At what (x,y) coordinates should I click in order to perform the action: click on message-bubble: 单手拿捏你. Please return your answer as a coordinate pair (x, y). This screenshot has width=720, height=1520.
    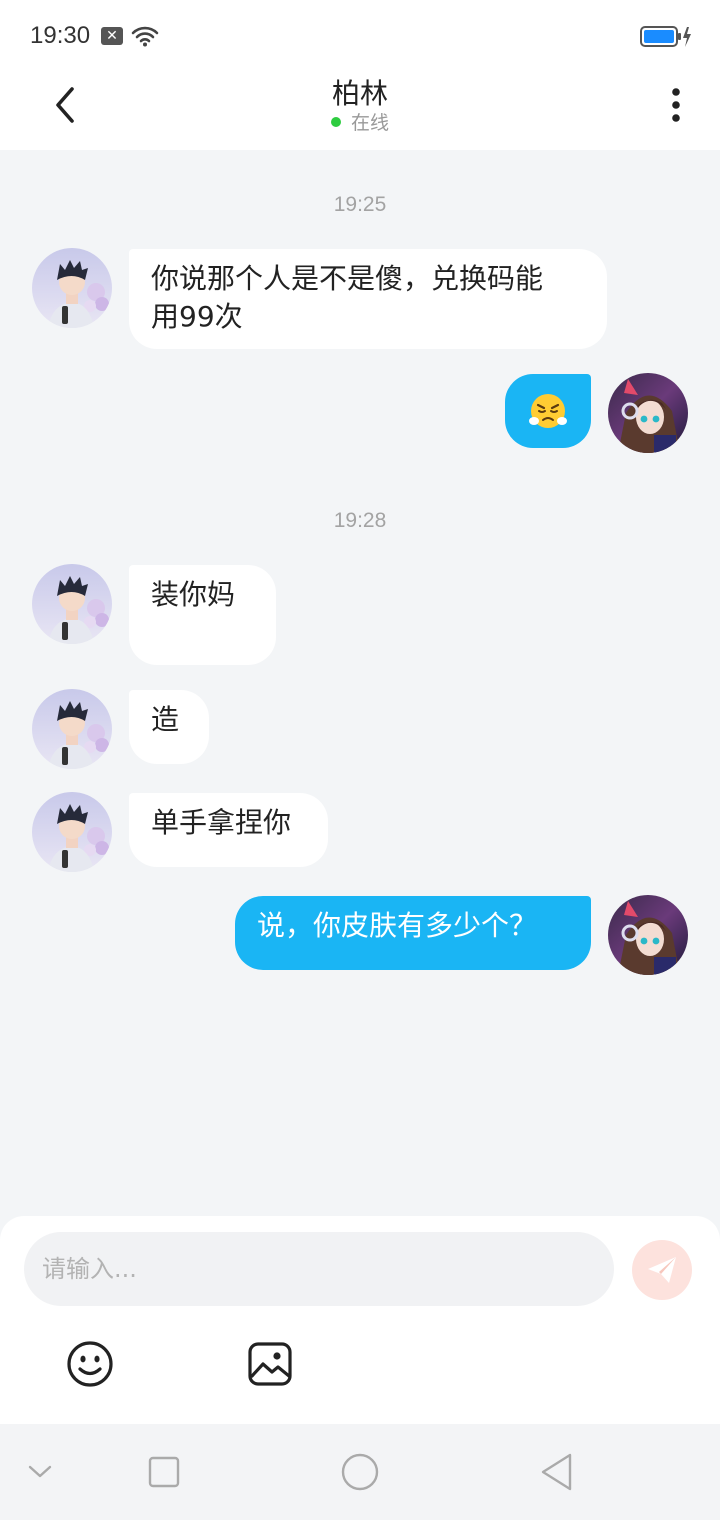
    Looking at the image, I should click on (228, 830).